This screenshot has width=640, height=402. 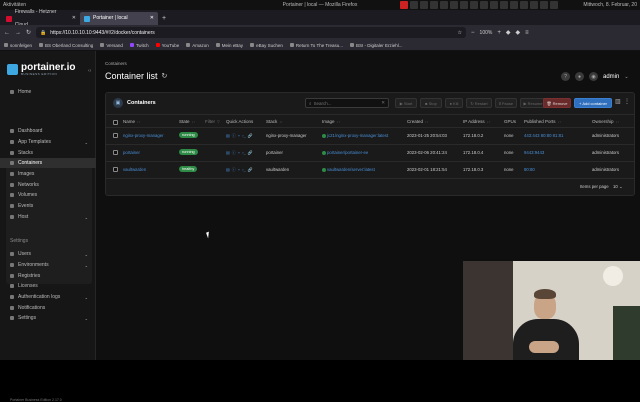 What do you see at coordinates (565, 76) in the screenshot?
I see `help-icon: ?` at bounding box center [565, 76].